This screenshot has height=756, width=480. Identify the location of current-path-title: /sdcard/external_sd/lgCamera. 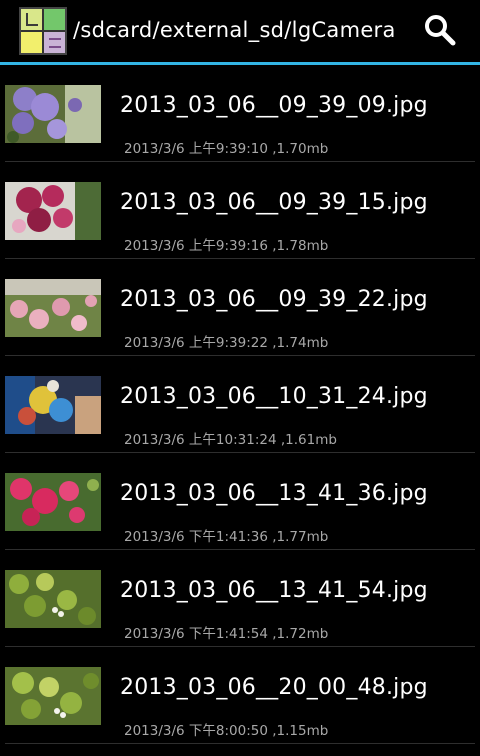
(234, 30).